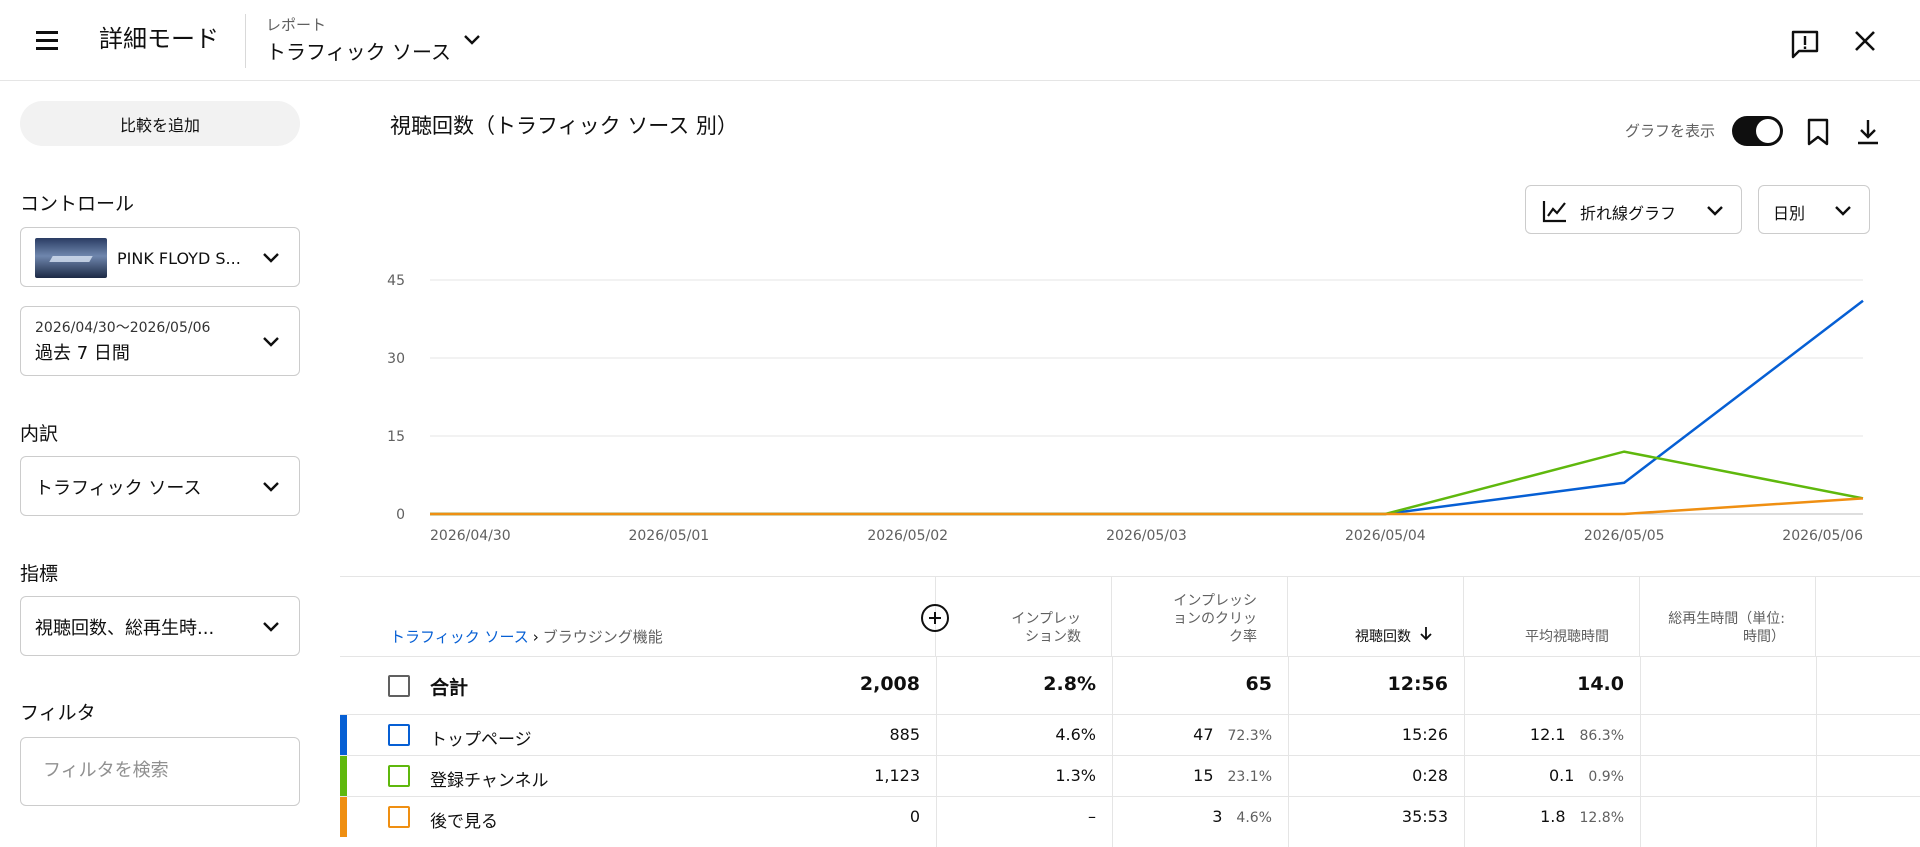  I want to click on header-avg-duration: 平均視聴時間, so click(1552, 616).